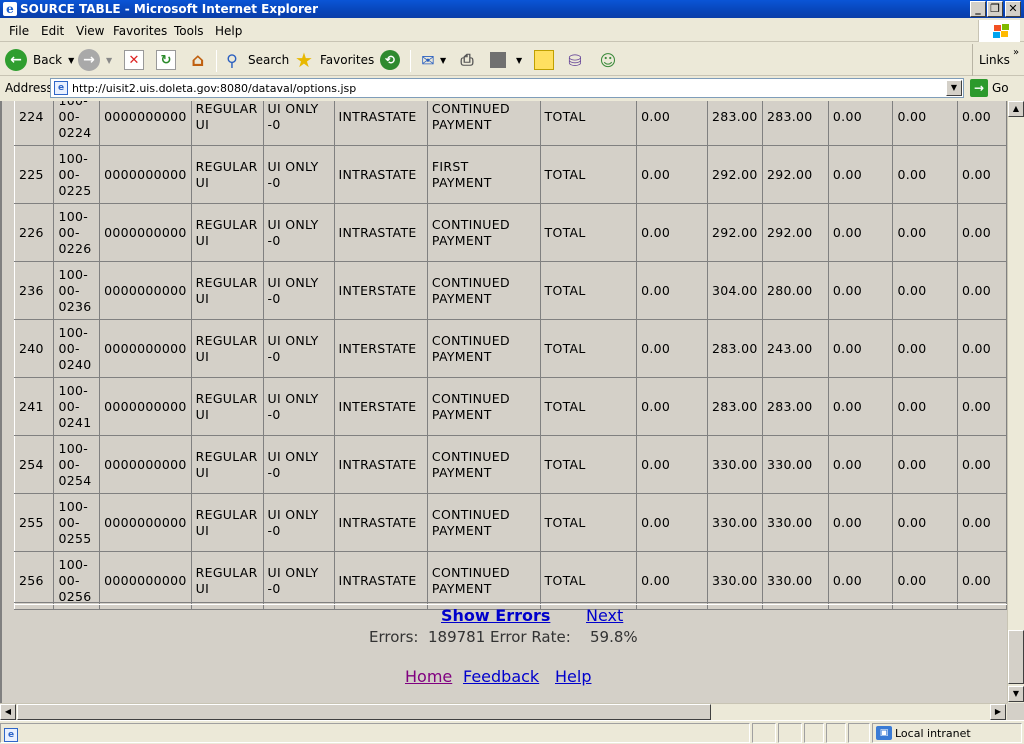  What do you see at coordinates (375, 733) in the screenshot?
I see `status-text-pane: e` at bounding box center [375, 733].